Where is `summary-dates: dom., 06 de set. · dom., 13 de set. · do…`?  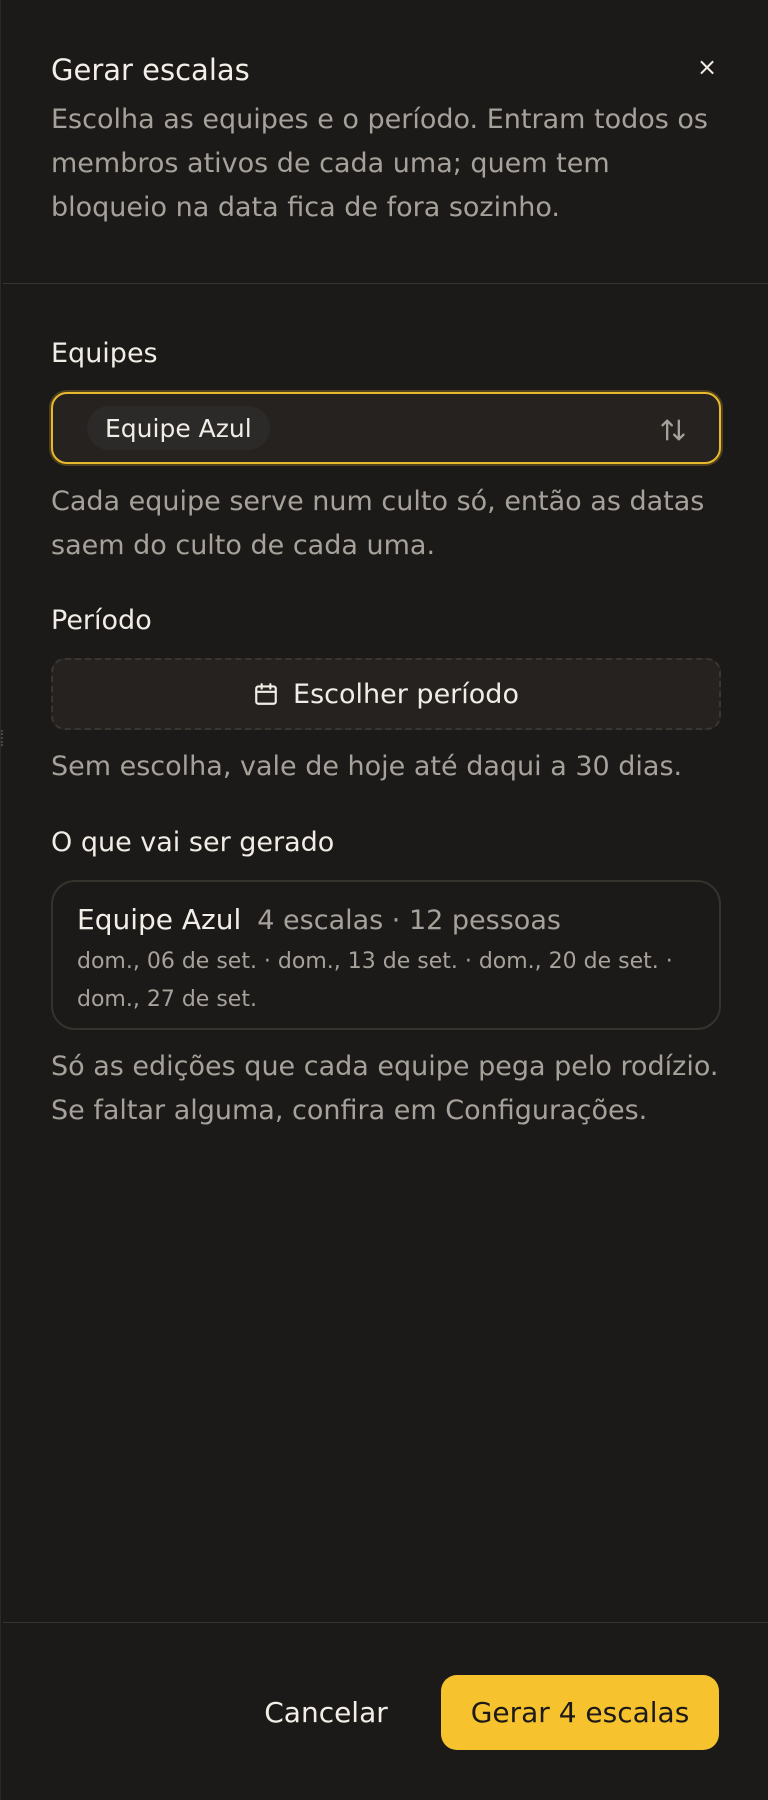 summary-dates: dom., 06 de set. · dom., 13 de set. · do… is located at coordinates (375, 980).